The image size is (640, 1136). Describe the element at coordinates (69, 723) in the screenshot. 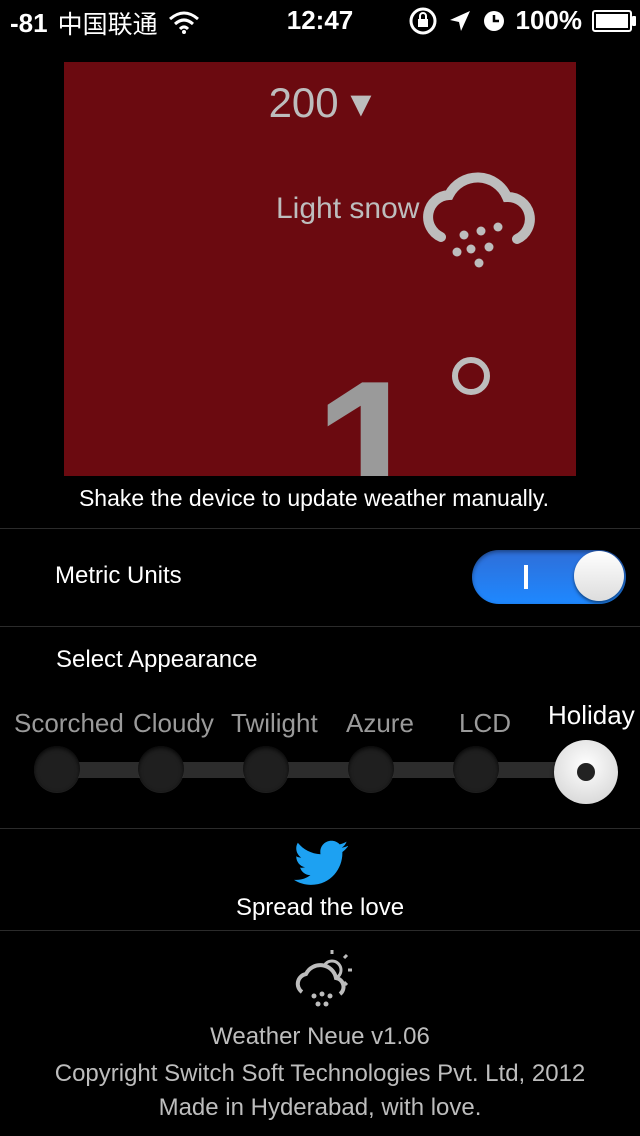

I see `appearance-option-scorched: Scorched` at that location.